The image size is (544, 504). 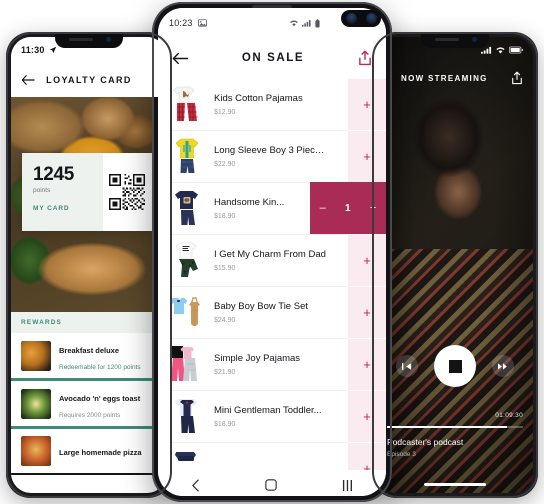 What do you see at coordinates (272, 104) in the screenshot?
I see `table-row: Kids Cotton Pajamas $12.90 +` at bounding box center [272, 104].